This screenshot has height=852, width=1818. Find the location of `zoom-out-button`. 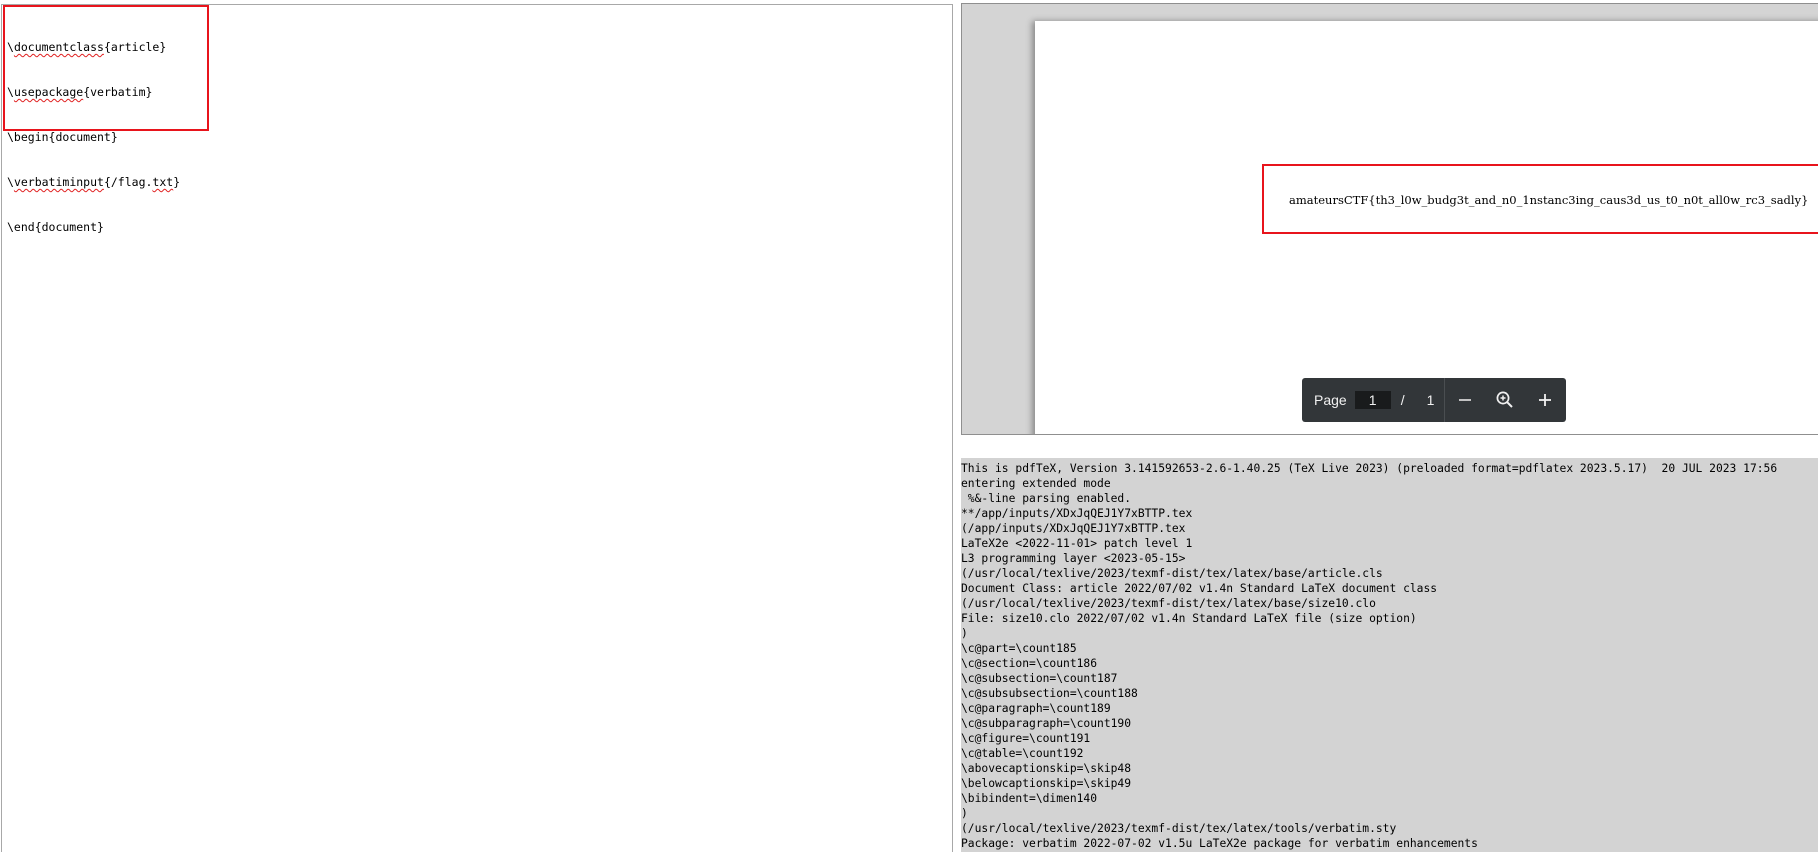

zoom-out-button is located at coordinates (1465, 400).